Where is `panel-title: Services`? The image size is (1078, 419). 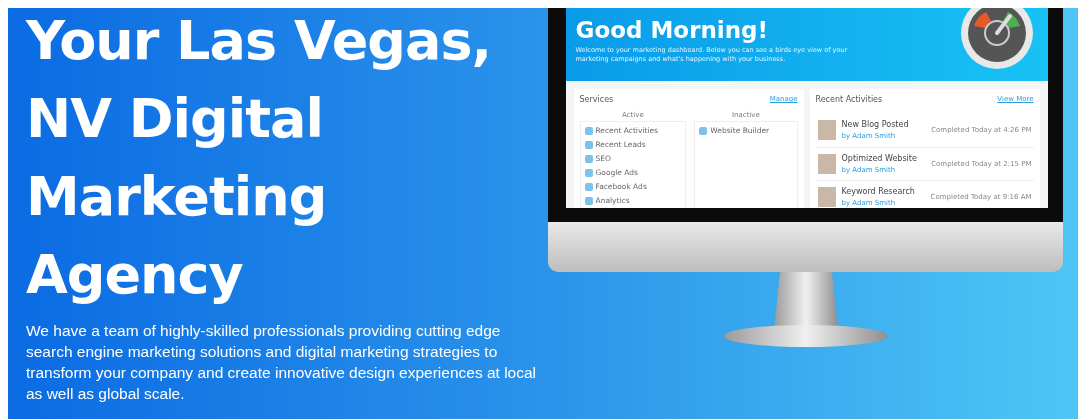 panel-title: Services is located at coordinates (596, 100).